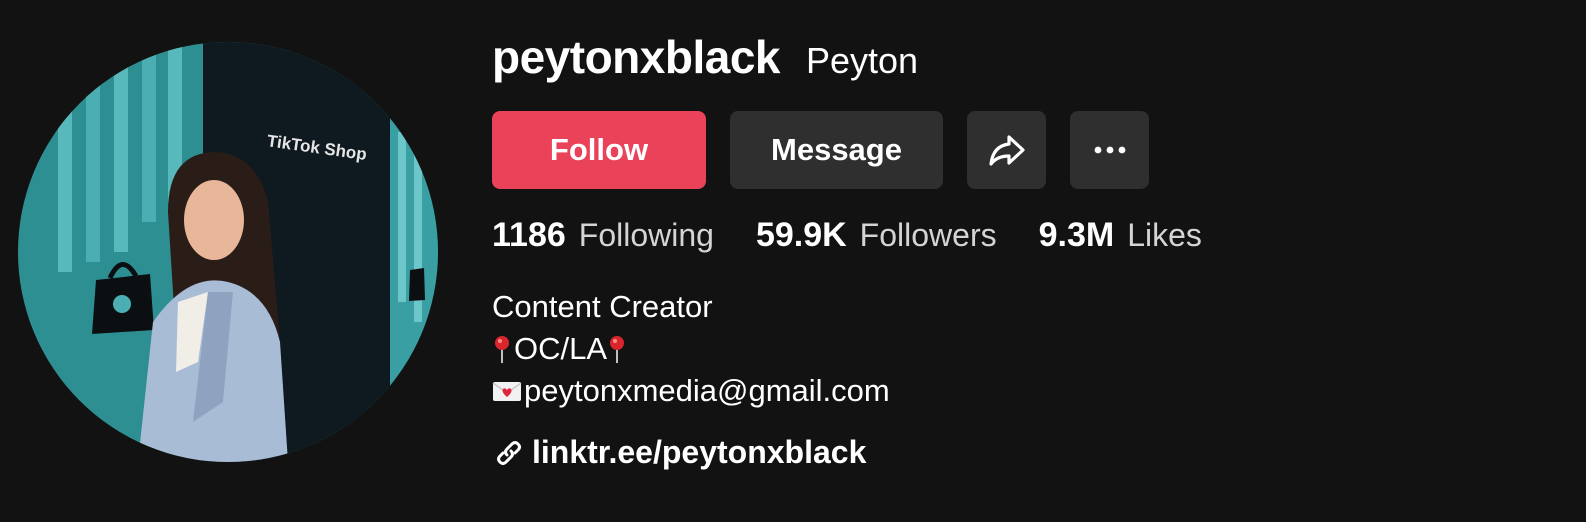 This screenshot has width=1586, height=522. I want to click on bio-line: peytonxmedia@gmail.com, so click(691, 391).